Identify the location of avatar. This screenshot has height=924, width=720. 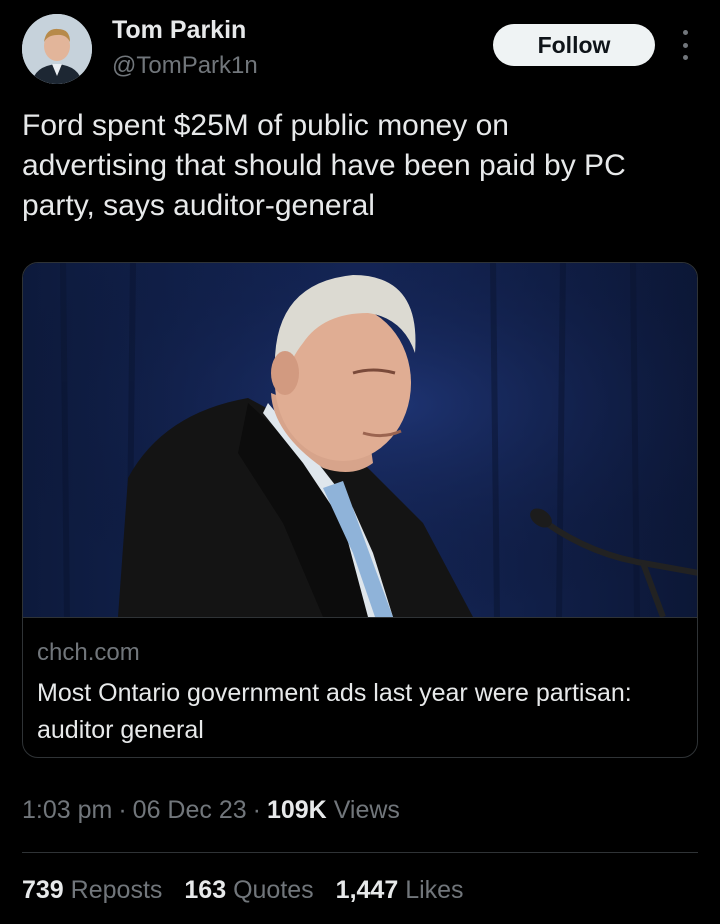
(57, 49).